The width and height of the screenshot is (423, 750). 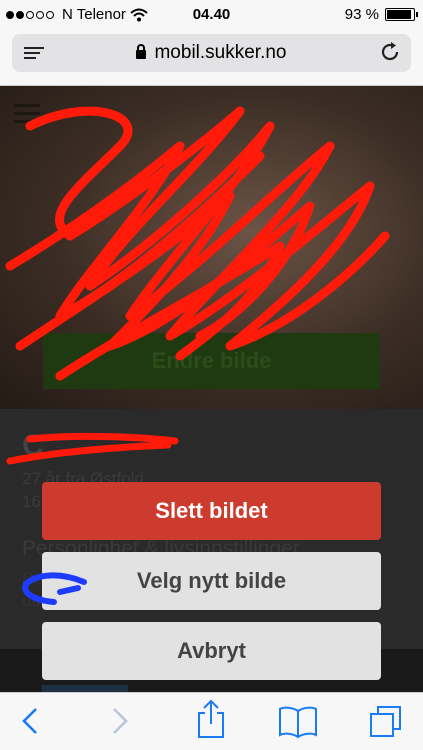 I want to click on address-bar: mobil.sukker.no, so click(x=211, y=53).